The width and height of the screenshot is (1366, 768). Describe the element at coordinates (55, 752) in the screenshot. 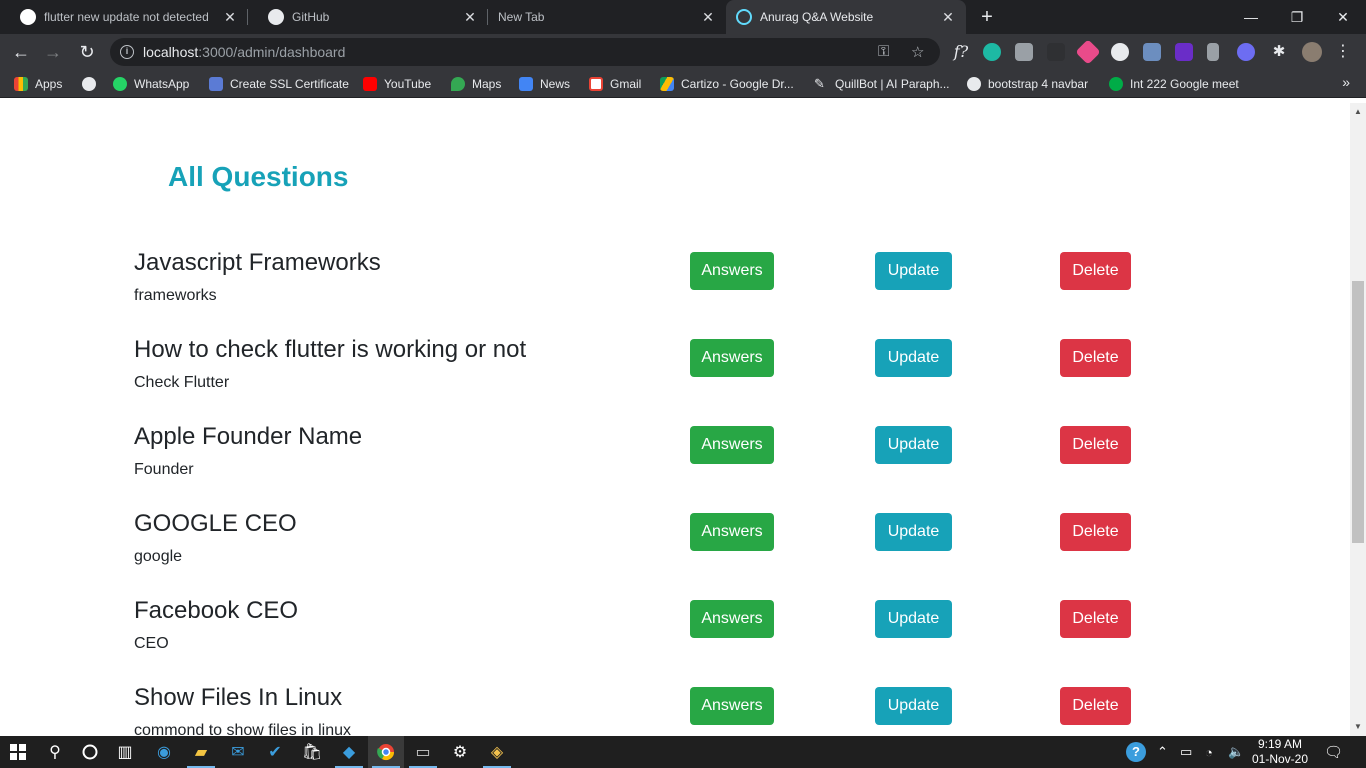

I see `search-icon: ⚲` at that location.